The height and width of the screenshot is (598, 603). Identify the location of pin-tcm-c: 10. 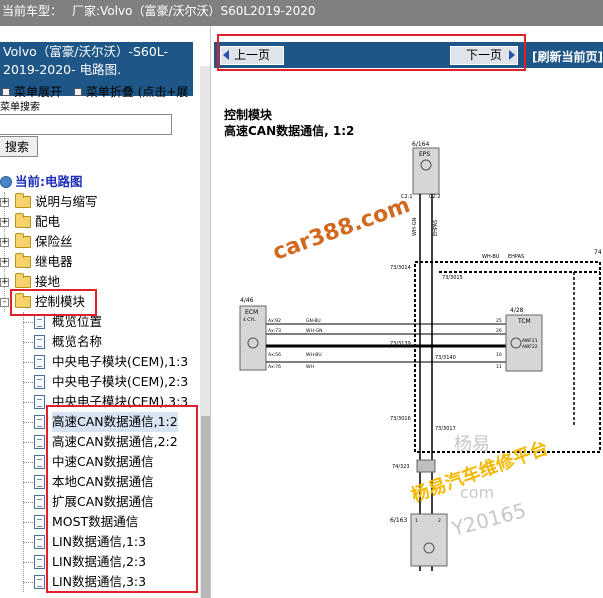
(499, 355).